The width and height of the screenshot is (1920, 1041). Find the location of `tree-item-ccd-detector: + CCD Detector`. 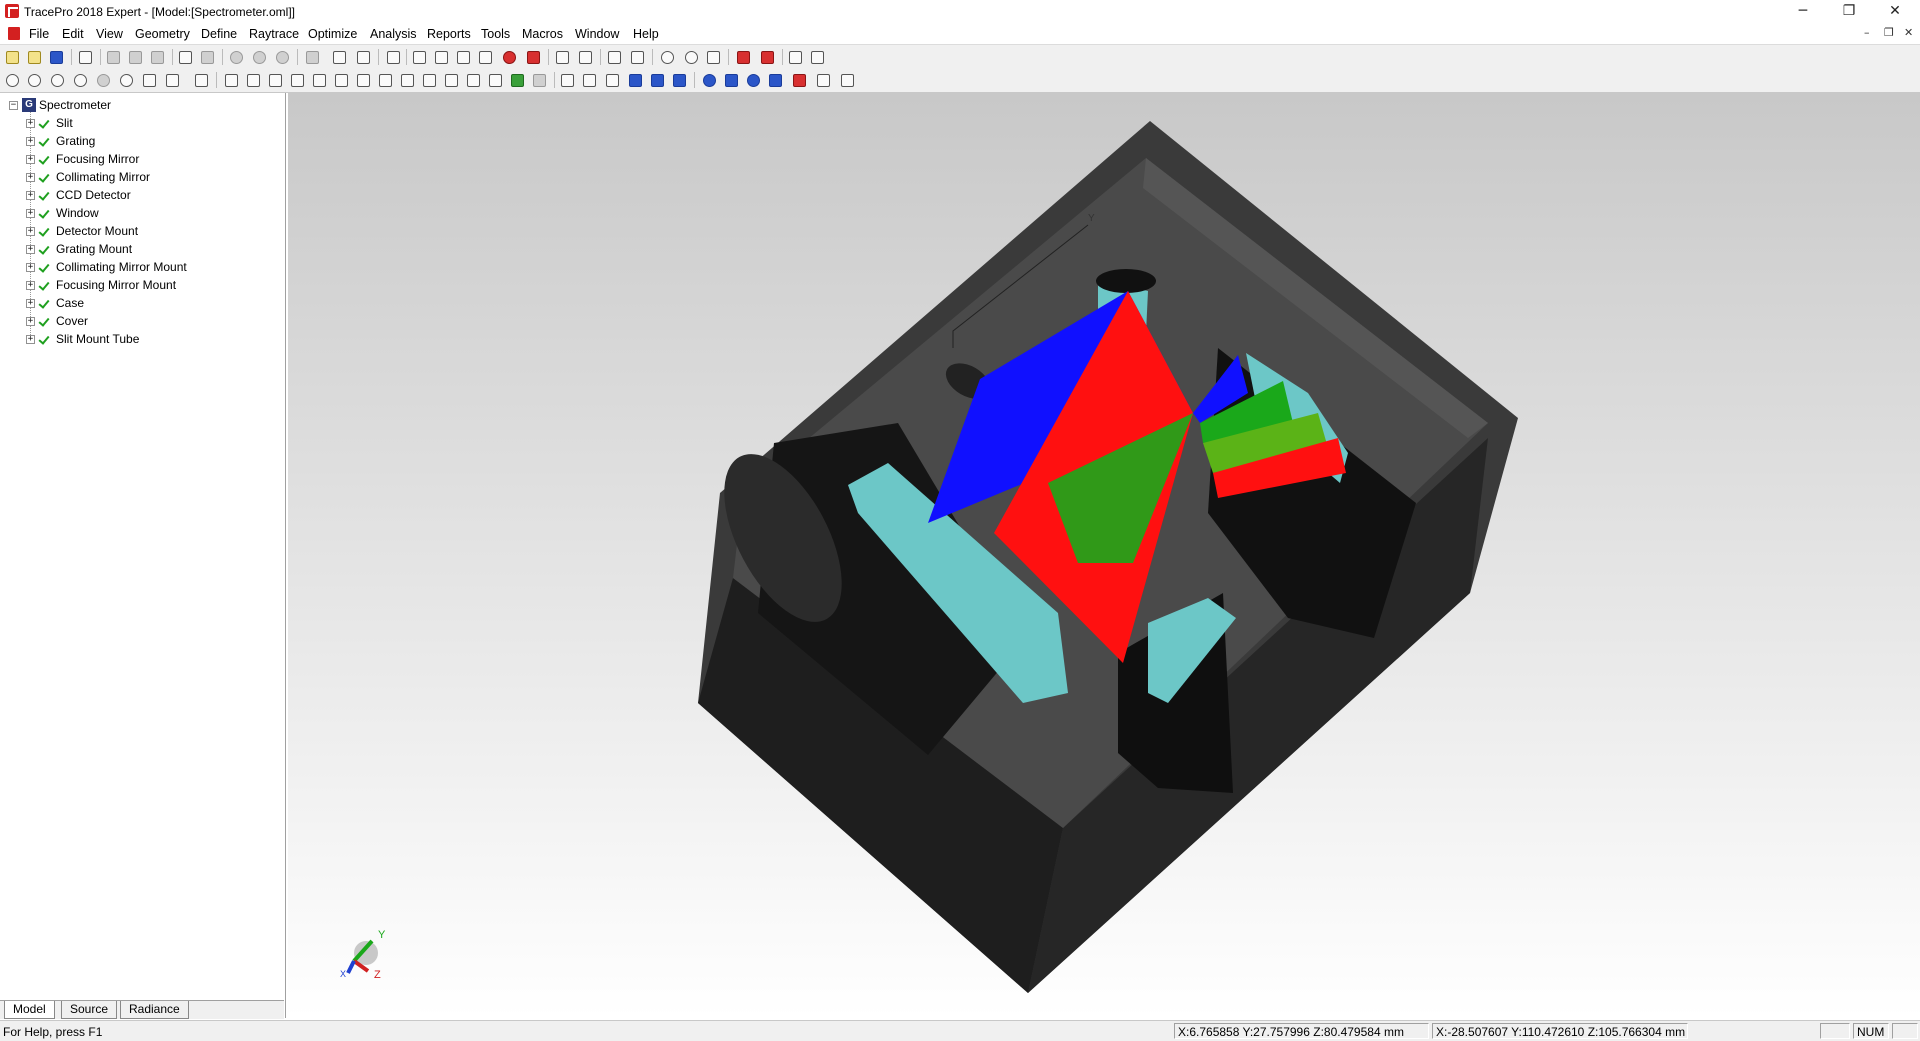

tree-item-ccd-detector: + CCD Detector is located at coordinates (78, 195).